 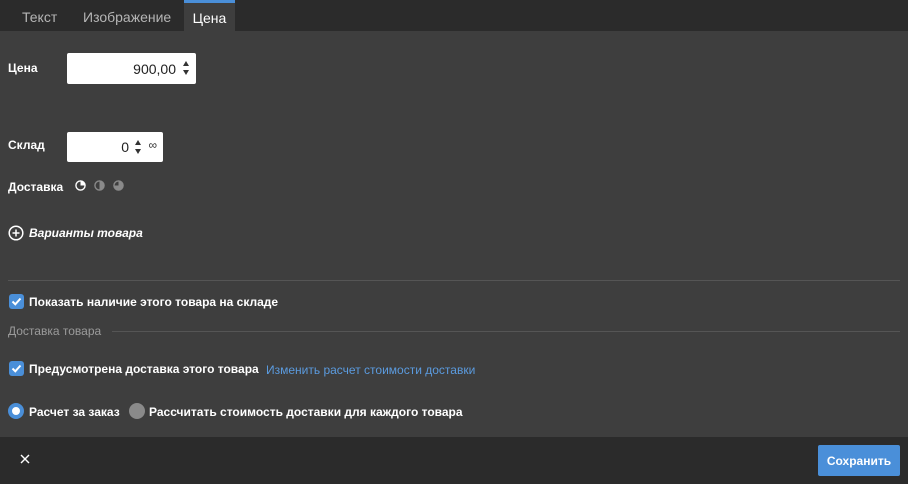 I want to click on pie-three-quarter-icon, so click(x=118, y=185).